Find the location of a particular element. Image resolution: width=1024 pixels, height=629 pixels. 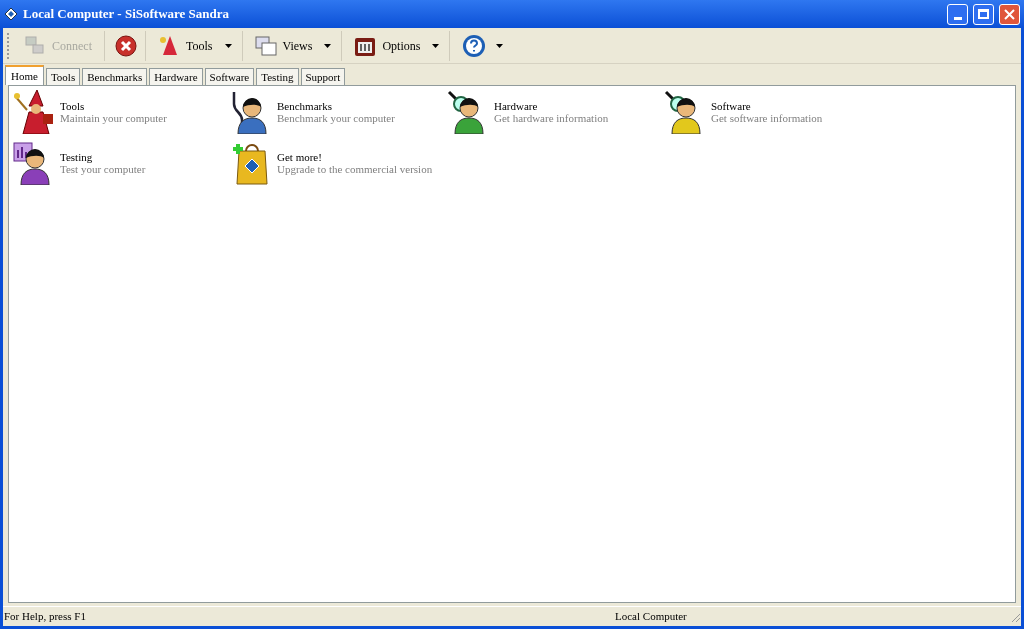

close-icon is located at coordinates (1009, 14).